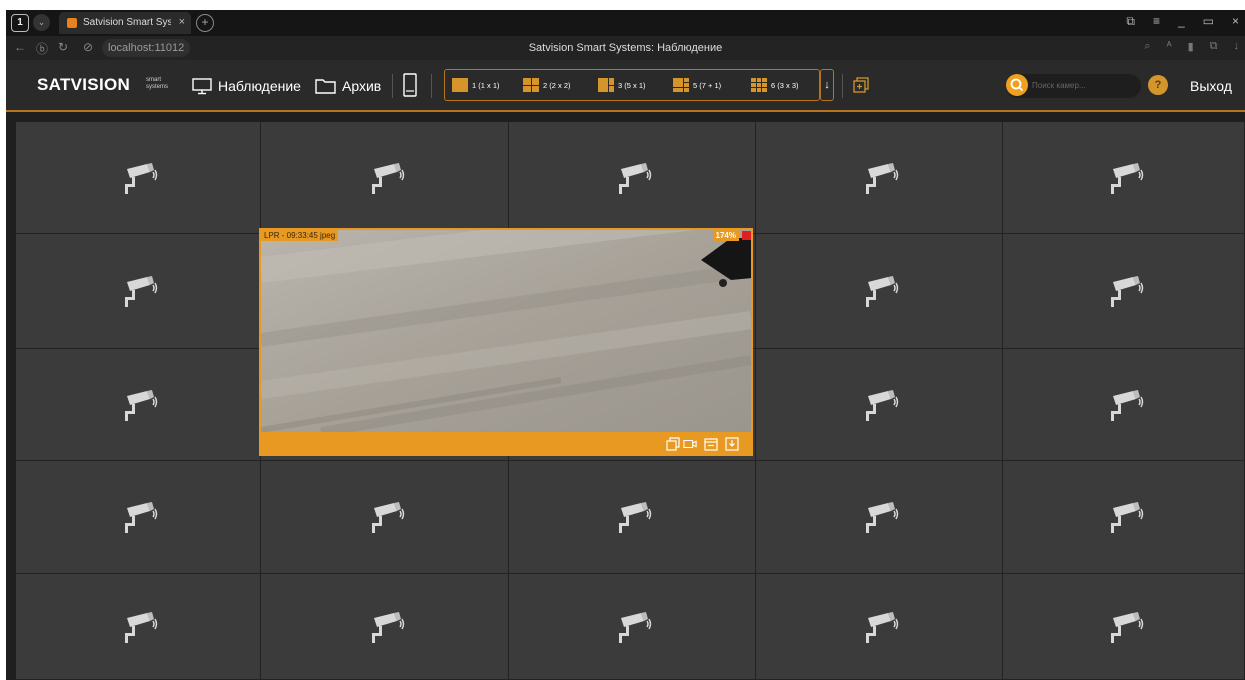  Describe the element at coordinates (547, 85) in the screenshot. I see `layout-2x2-button: 2 (2 x 2)` at that location.